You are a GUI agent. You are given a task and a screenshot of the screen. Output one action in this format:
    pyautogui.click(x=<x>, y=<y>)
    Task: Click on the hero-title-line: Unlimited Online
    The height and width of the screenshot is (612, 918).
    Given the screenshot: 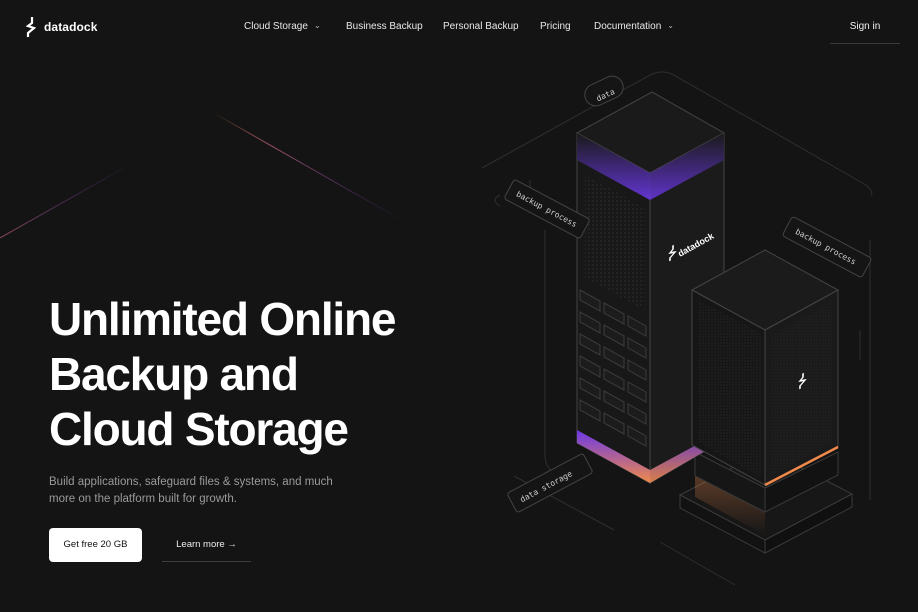 What is the action you would take?
    pyautogui.click(x=222, y=319)
    